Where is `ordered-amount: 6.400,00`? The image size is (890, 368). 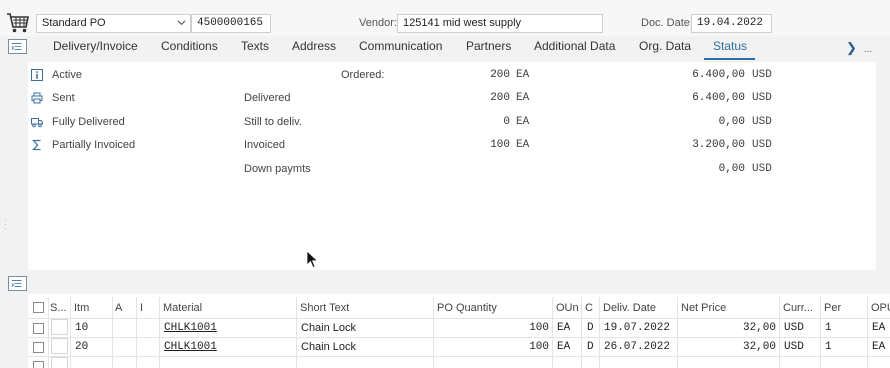
ordered-amount: 6.400,00 is located at coordinates (718, 75).